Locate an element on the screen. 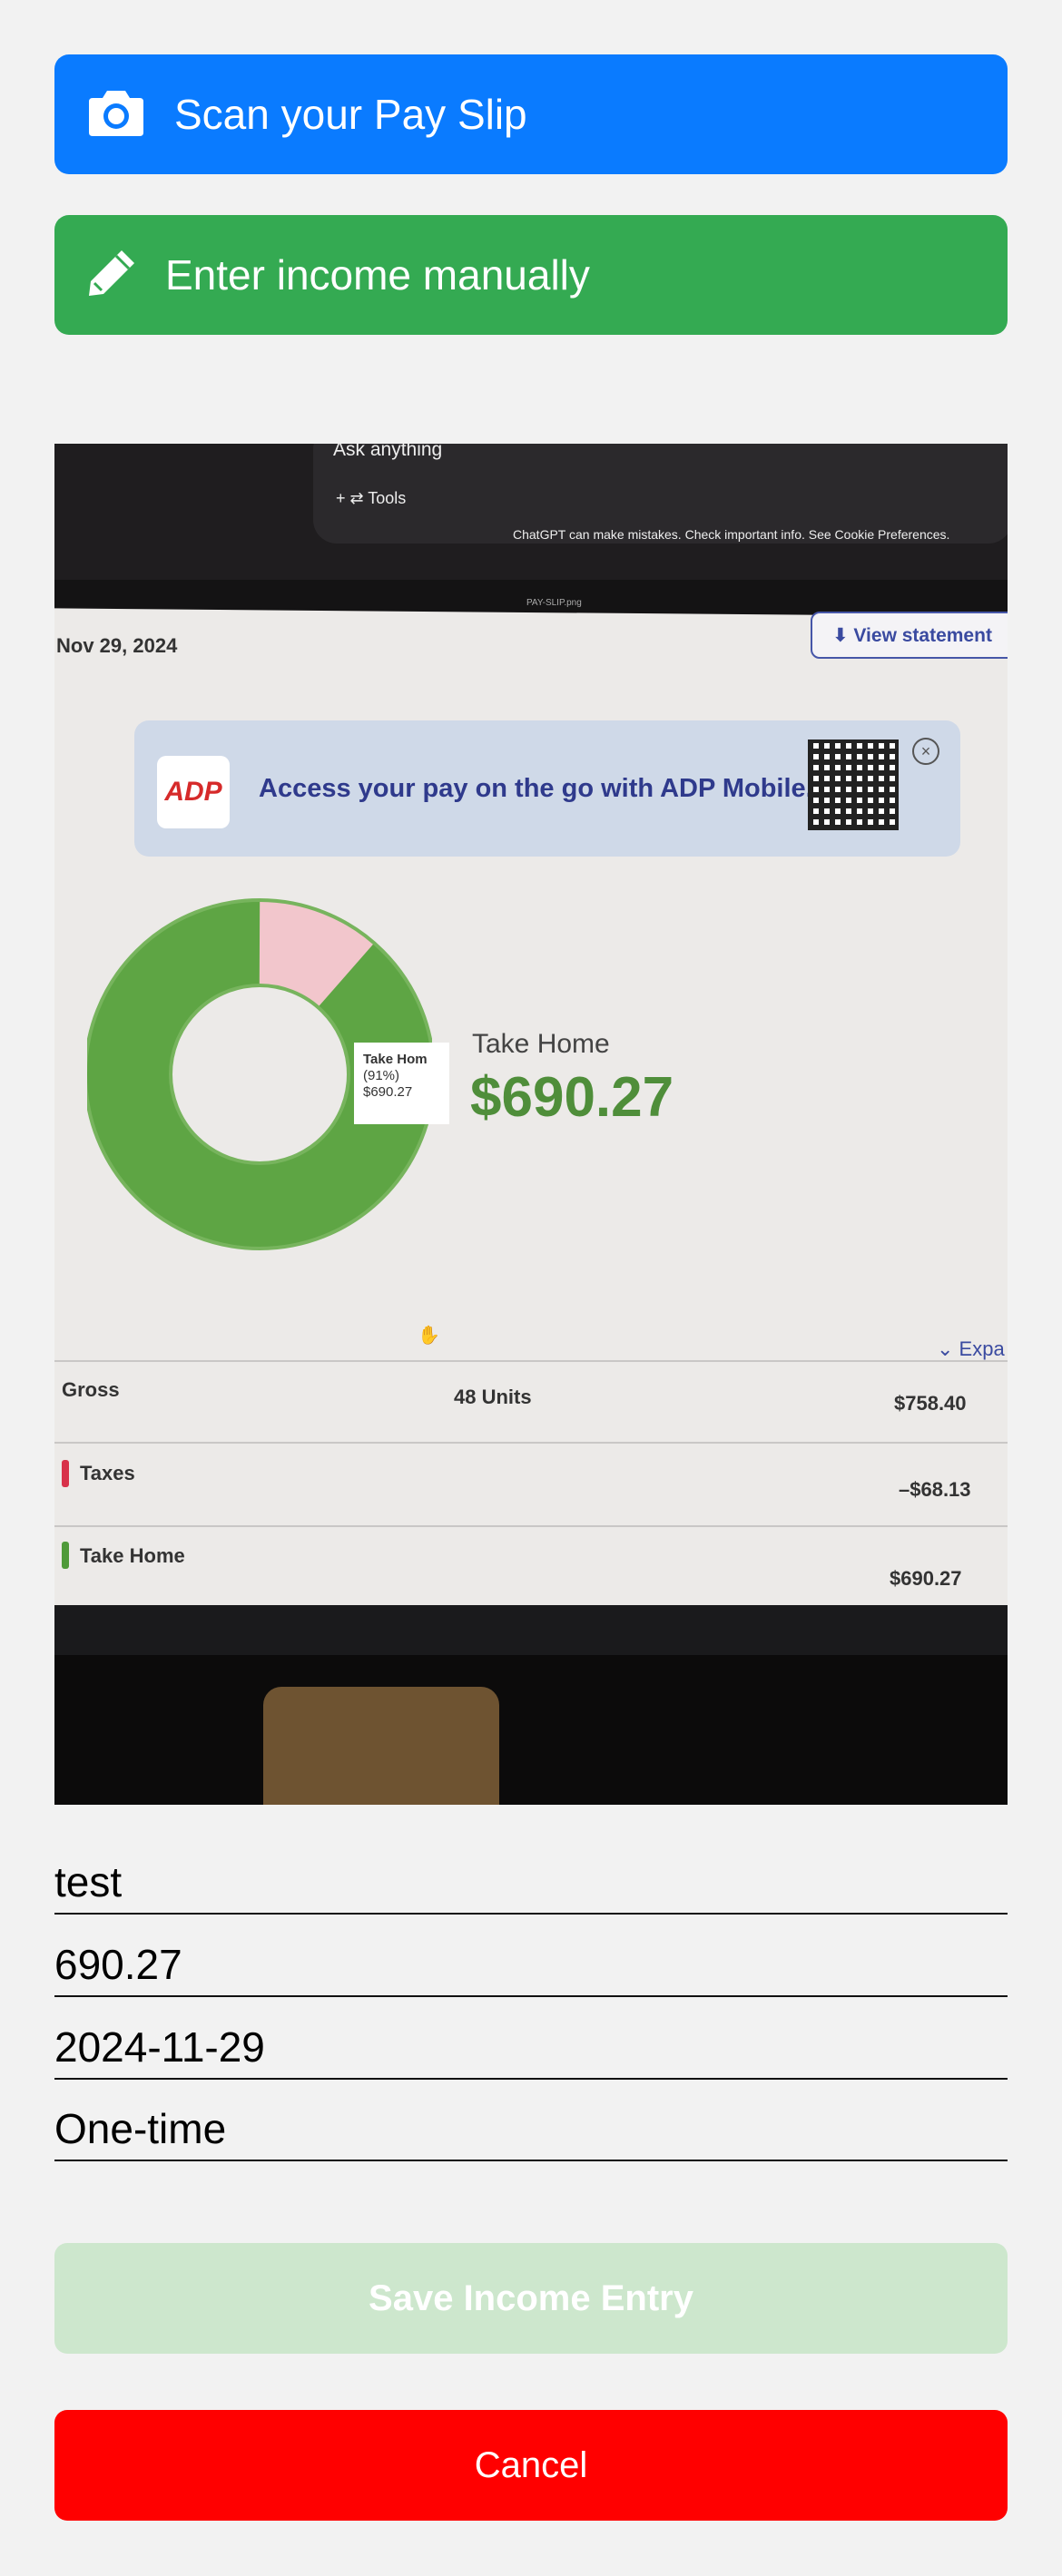 Image resolution: width=1062 pixels, height=2576 pixels. photo-donut-tooltip: Take Hom (91%) $690.27 is located at coordinates (401, 1083).